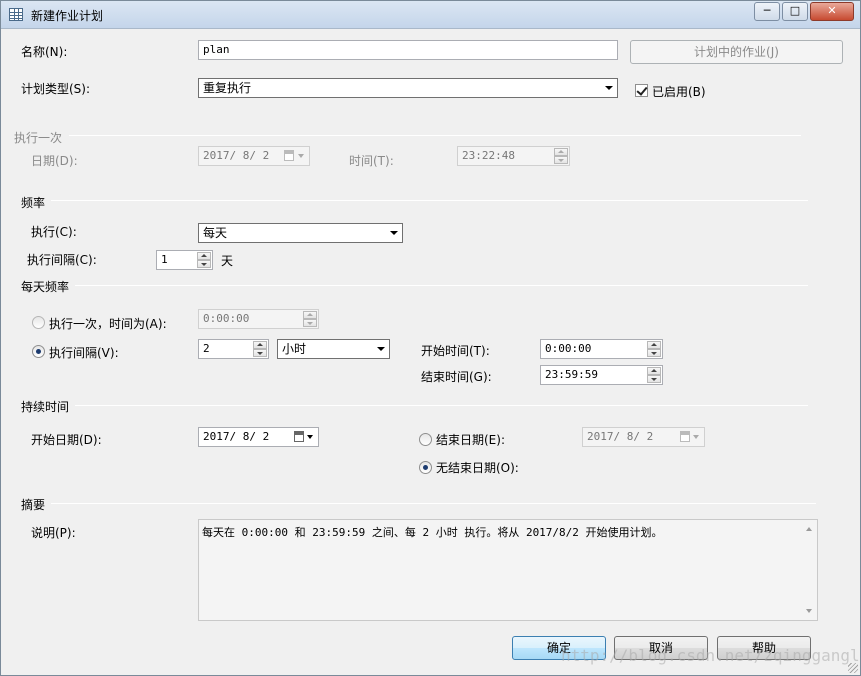  I want to click on occurs-once-label: 执行一次，时间为(A):, so click(108, 324).